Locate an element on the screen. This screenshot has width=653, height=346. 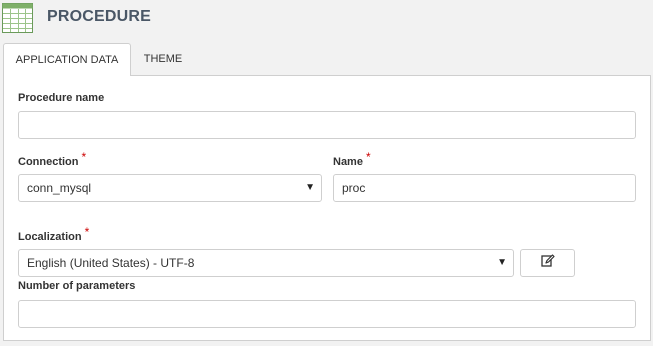
procedure-name-label: Procedure name is located at coordinates (61, 98).